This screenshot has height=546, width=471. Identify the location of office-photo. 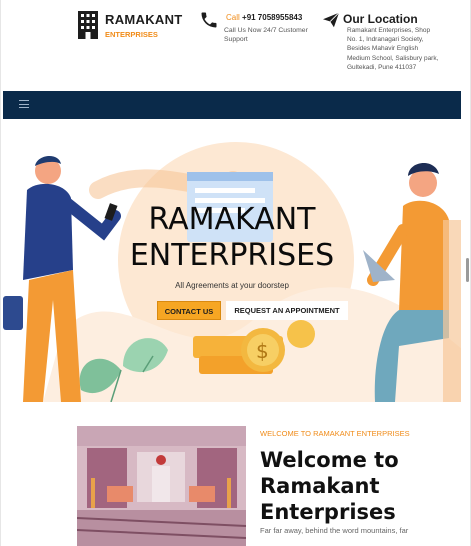
(161, 486).